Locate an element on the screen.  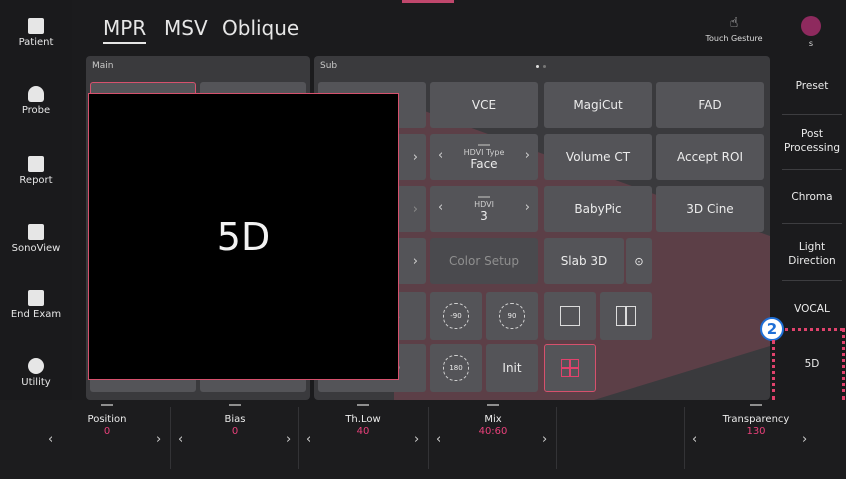
init-label: Init is located at coordinates (512, 368).